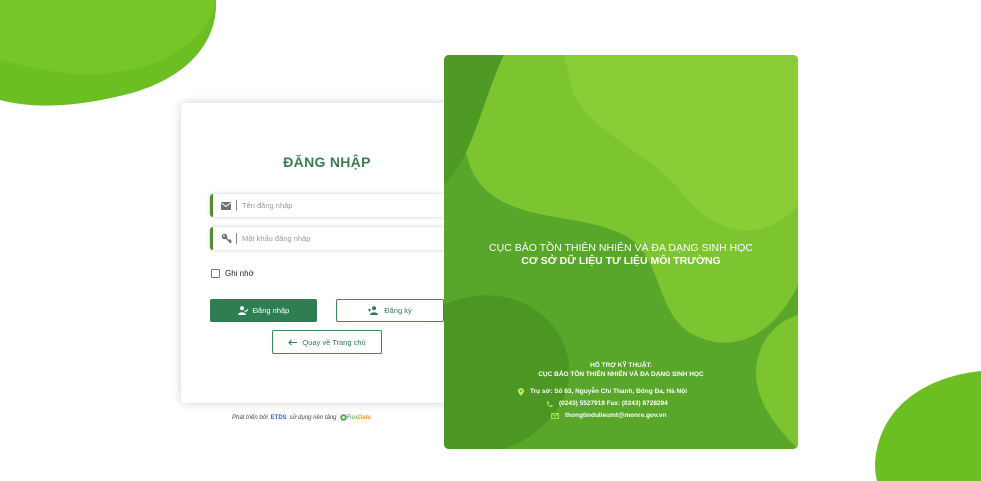  What do you see at coordinates (226, 239) in the screenshot?
I see `key-icon` at bounding box center [226, 239].